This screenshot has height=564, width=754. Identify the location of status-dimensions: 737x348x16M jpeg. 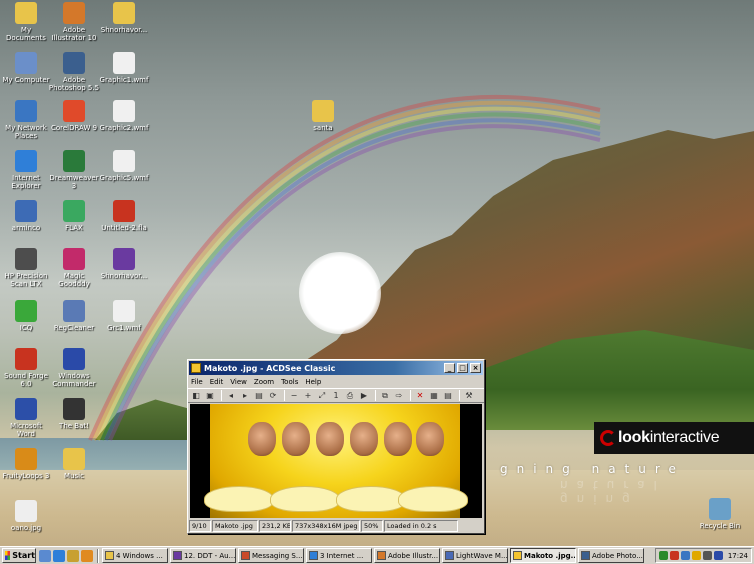
(326, 526).